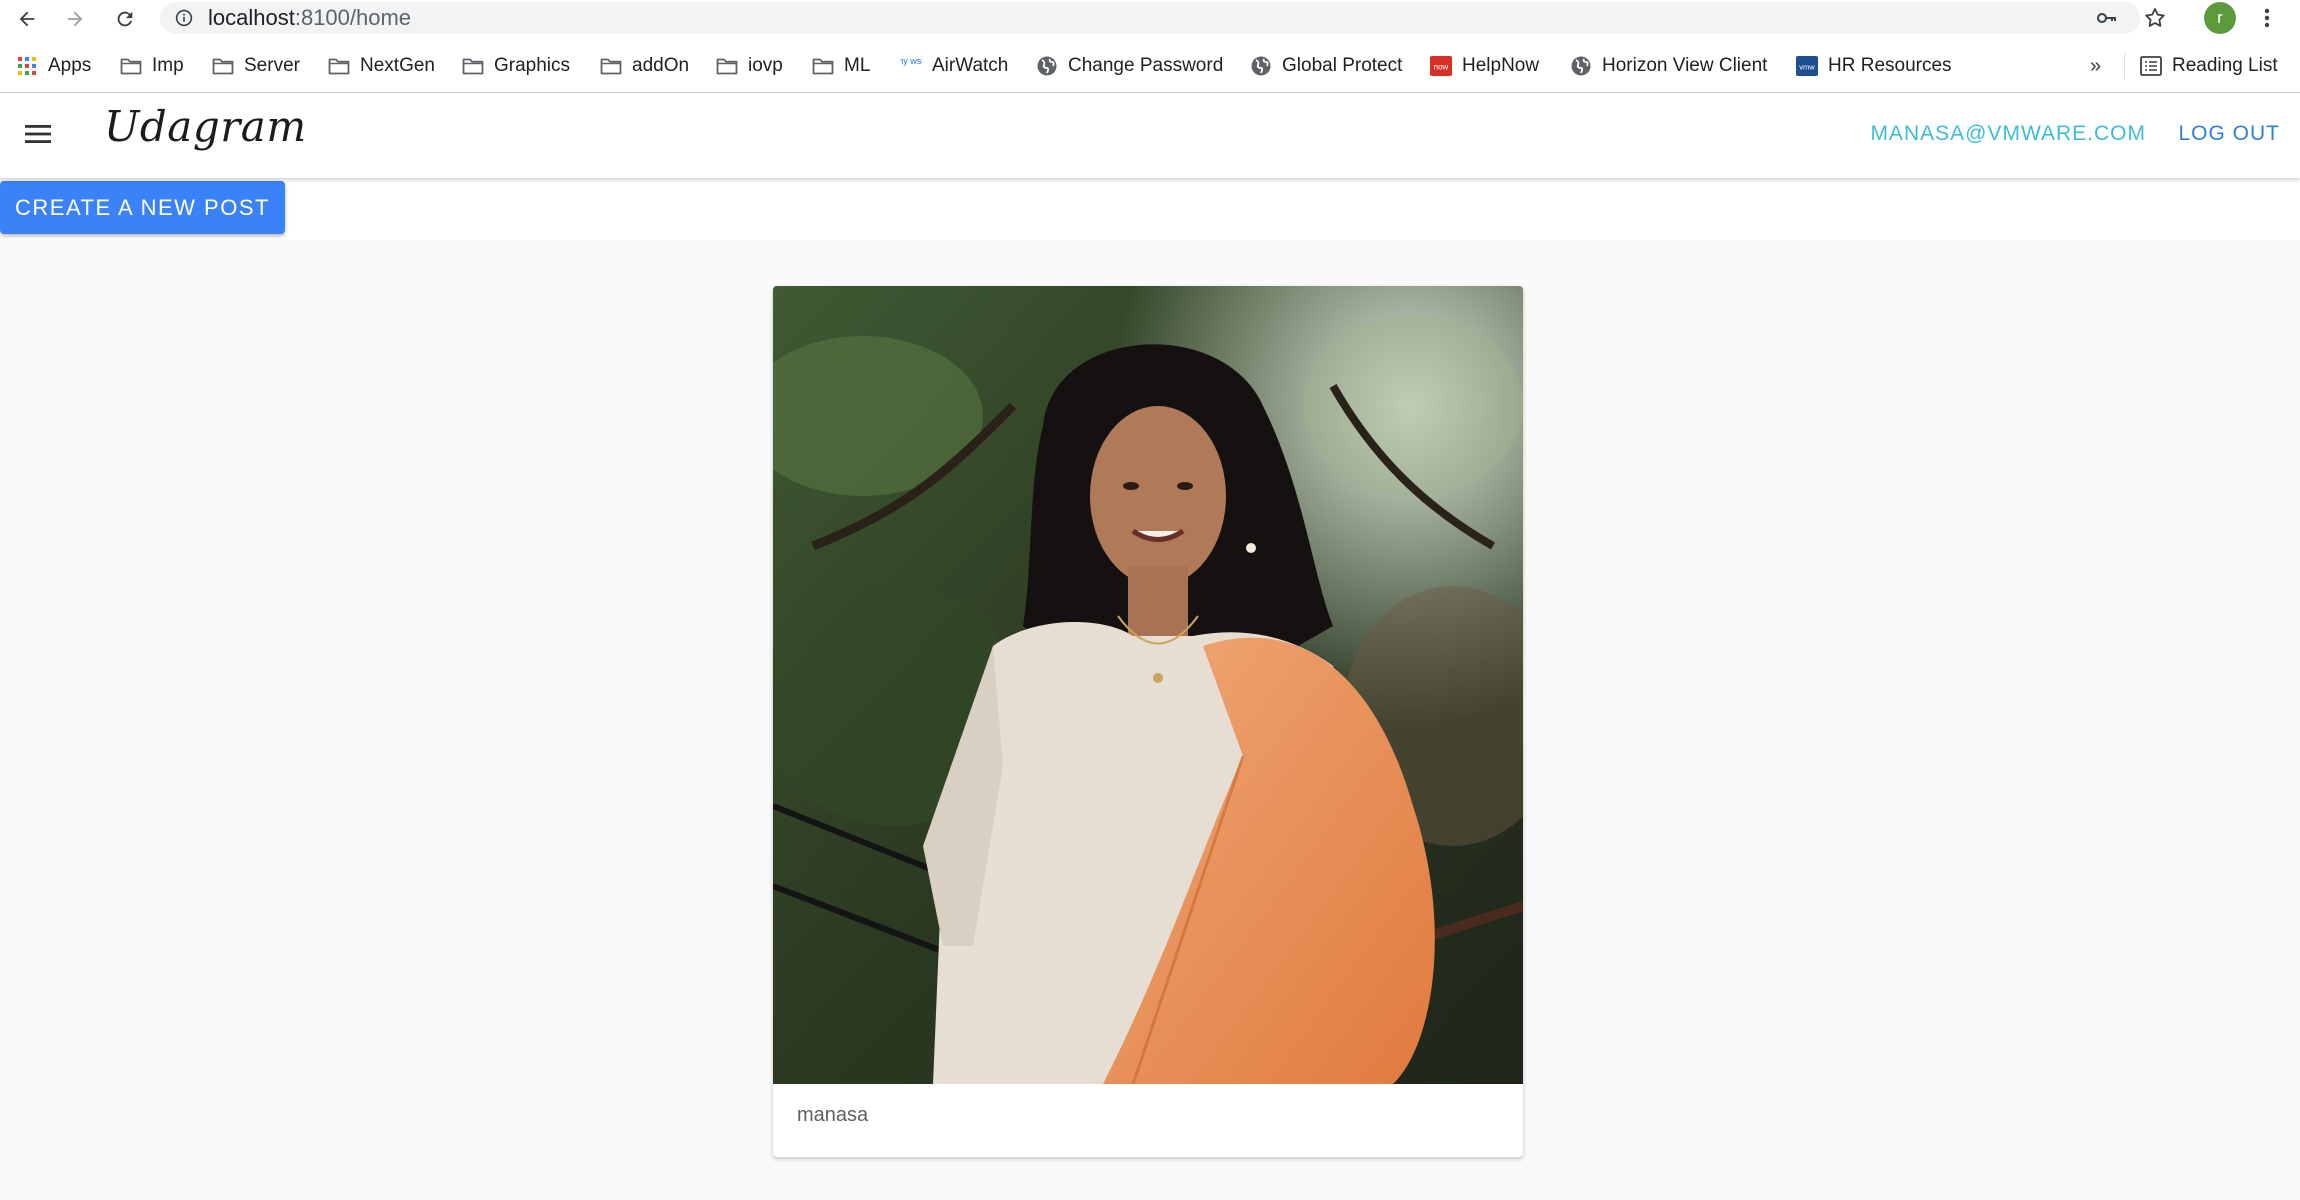  Describe the element at coordinates (970, 65) in the screenshot. I see `bookmark-label: AirWatch` at that location.